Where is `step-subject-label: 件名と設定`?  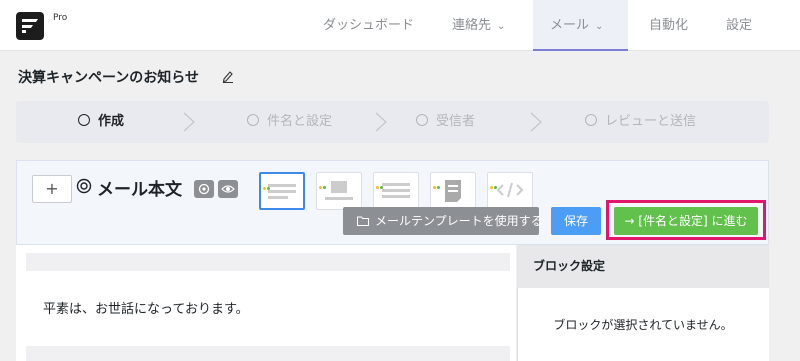 step-subject-label: 件名と設定 is located at coordinates (300, 121).